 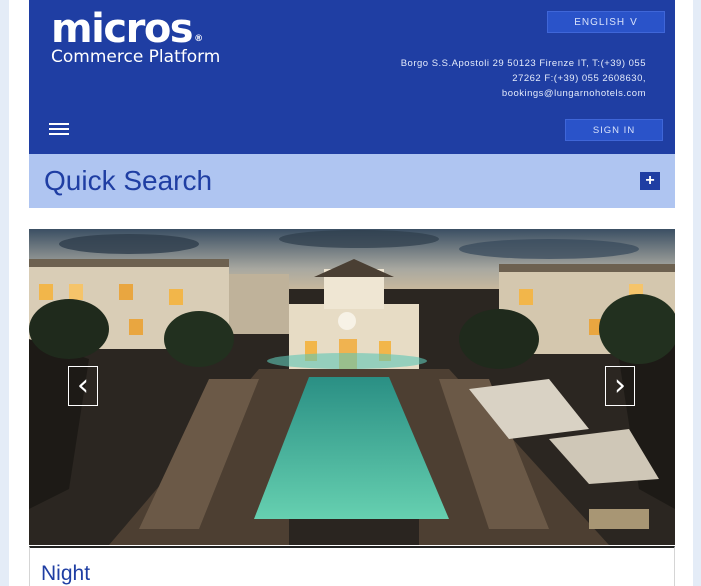 What do you see at coordinates (634, 22) in the screenshot?
I see `chevron-down-icon: V` at bounding box center [634, 22].